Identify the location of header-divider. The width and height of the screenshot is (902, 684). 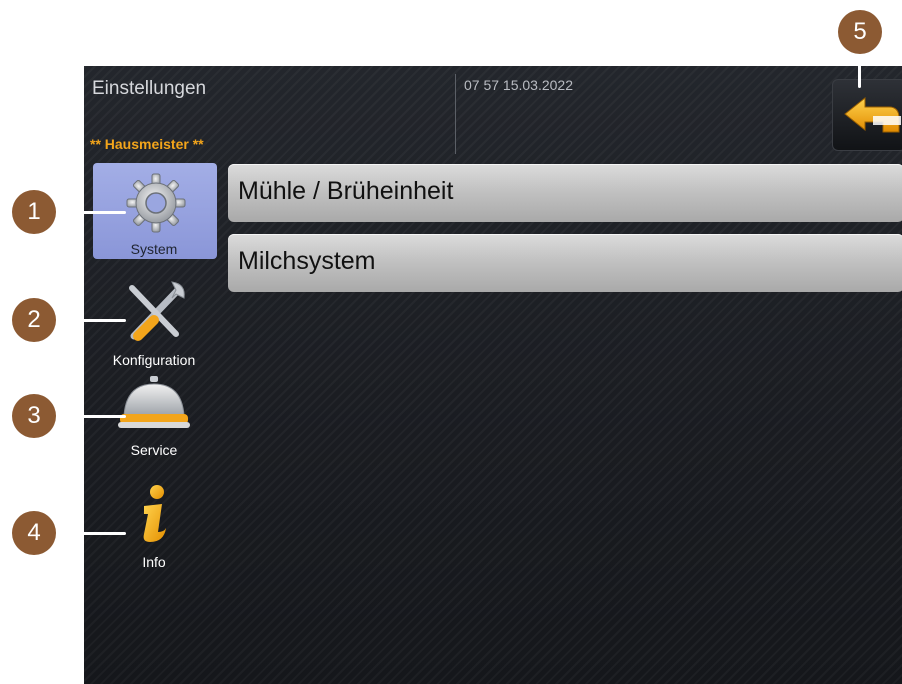
(455, 114).